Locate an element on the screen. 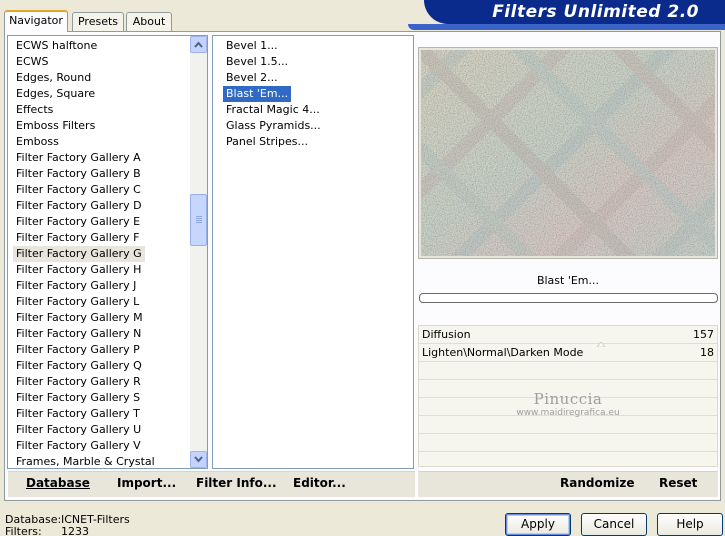 This screenshot has height=536, width=725. chevron-down-icon is located at coordinates (198, 459).